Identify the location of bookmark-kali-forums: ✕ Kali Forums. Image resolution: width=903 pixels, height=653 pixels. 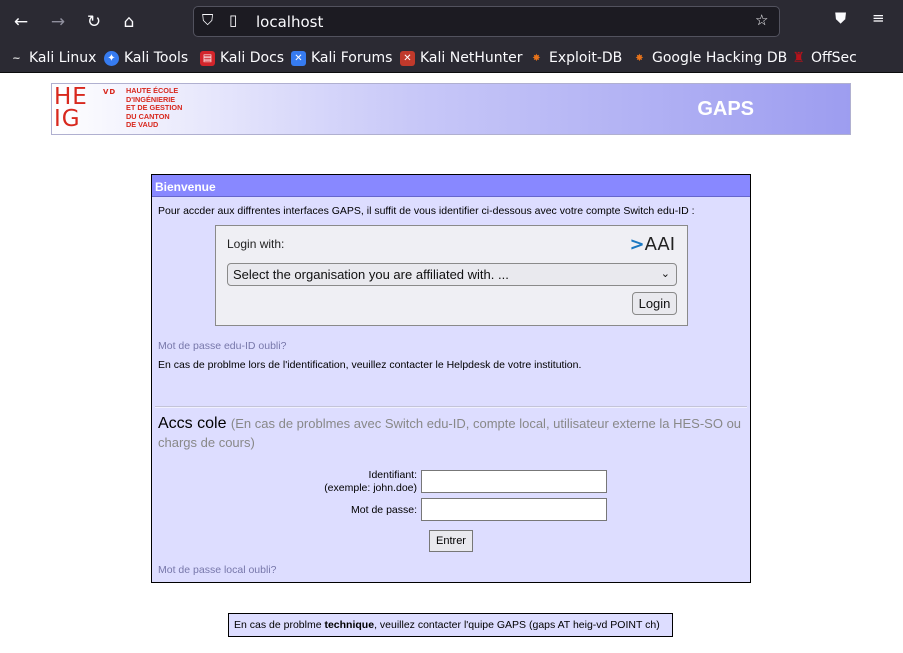
(341, 58).